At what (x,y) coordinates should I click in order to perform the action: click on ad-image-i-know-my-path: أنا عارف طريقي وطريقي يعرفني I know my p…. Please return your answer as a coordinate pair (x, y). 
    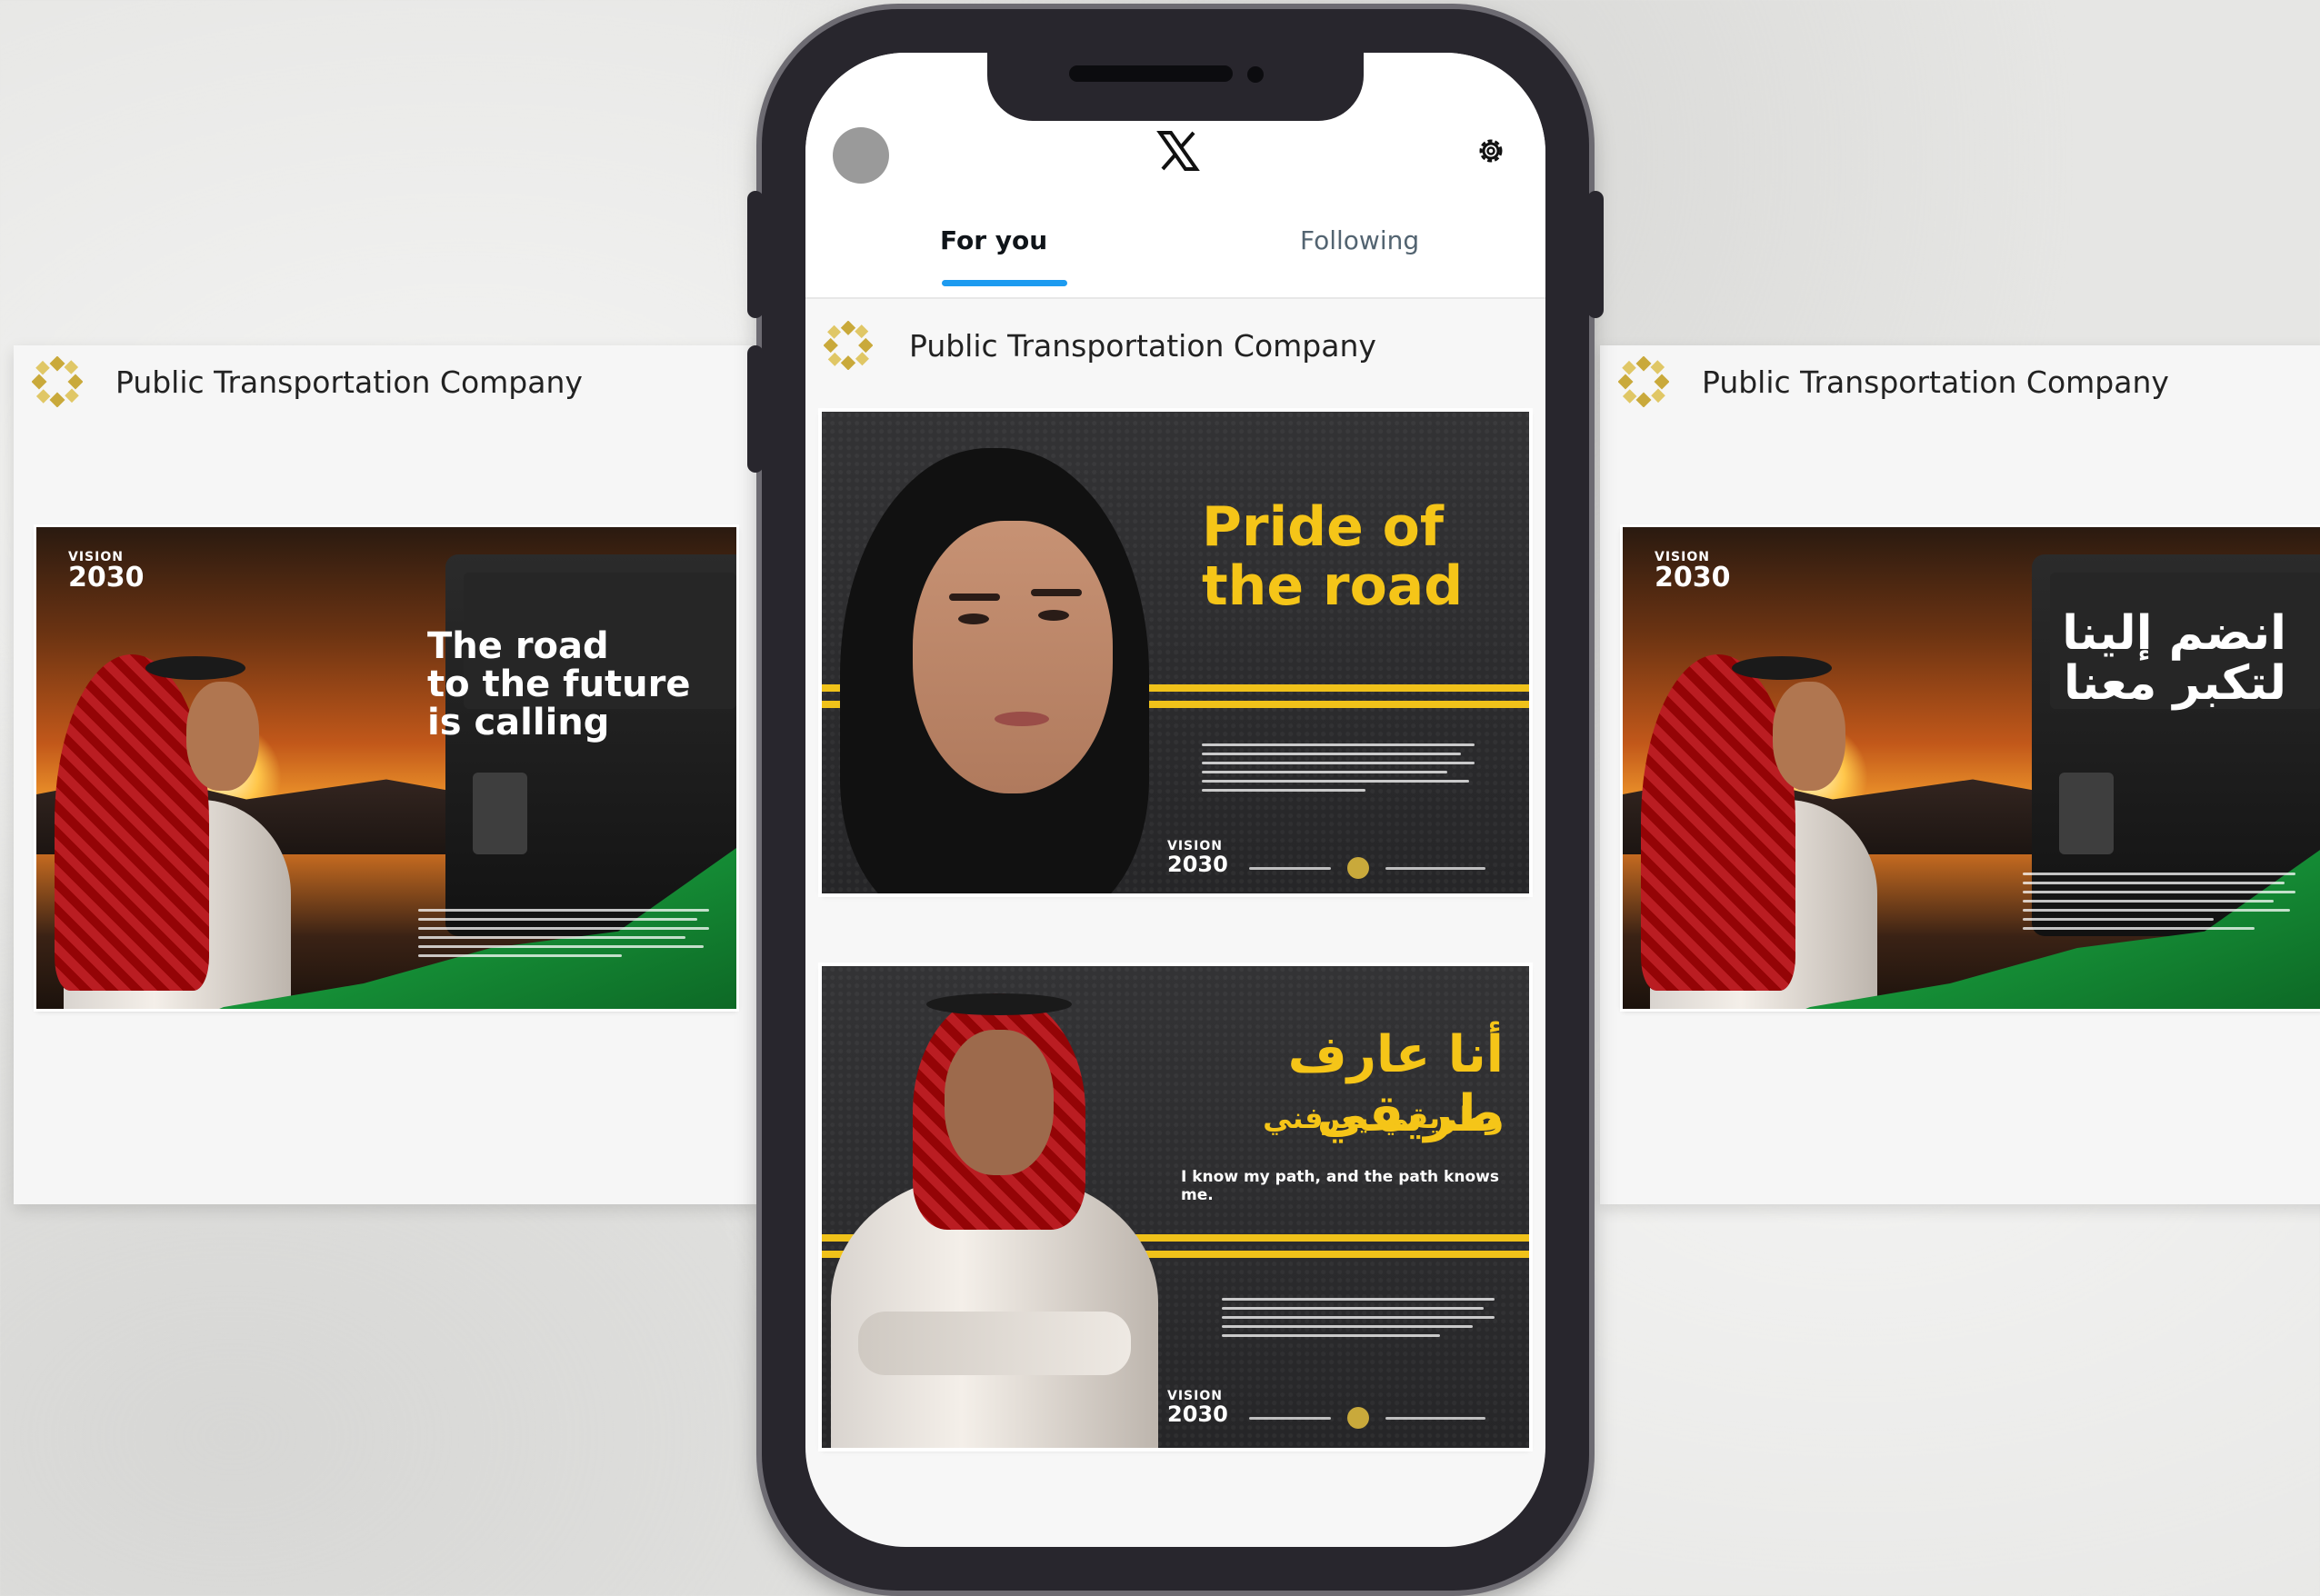
    Looking at the image, I should click on (1176, 1207).